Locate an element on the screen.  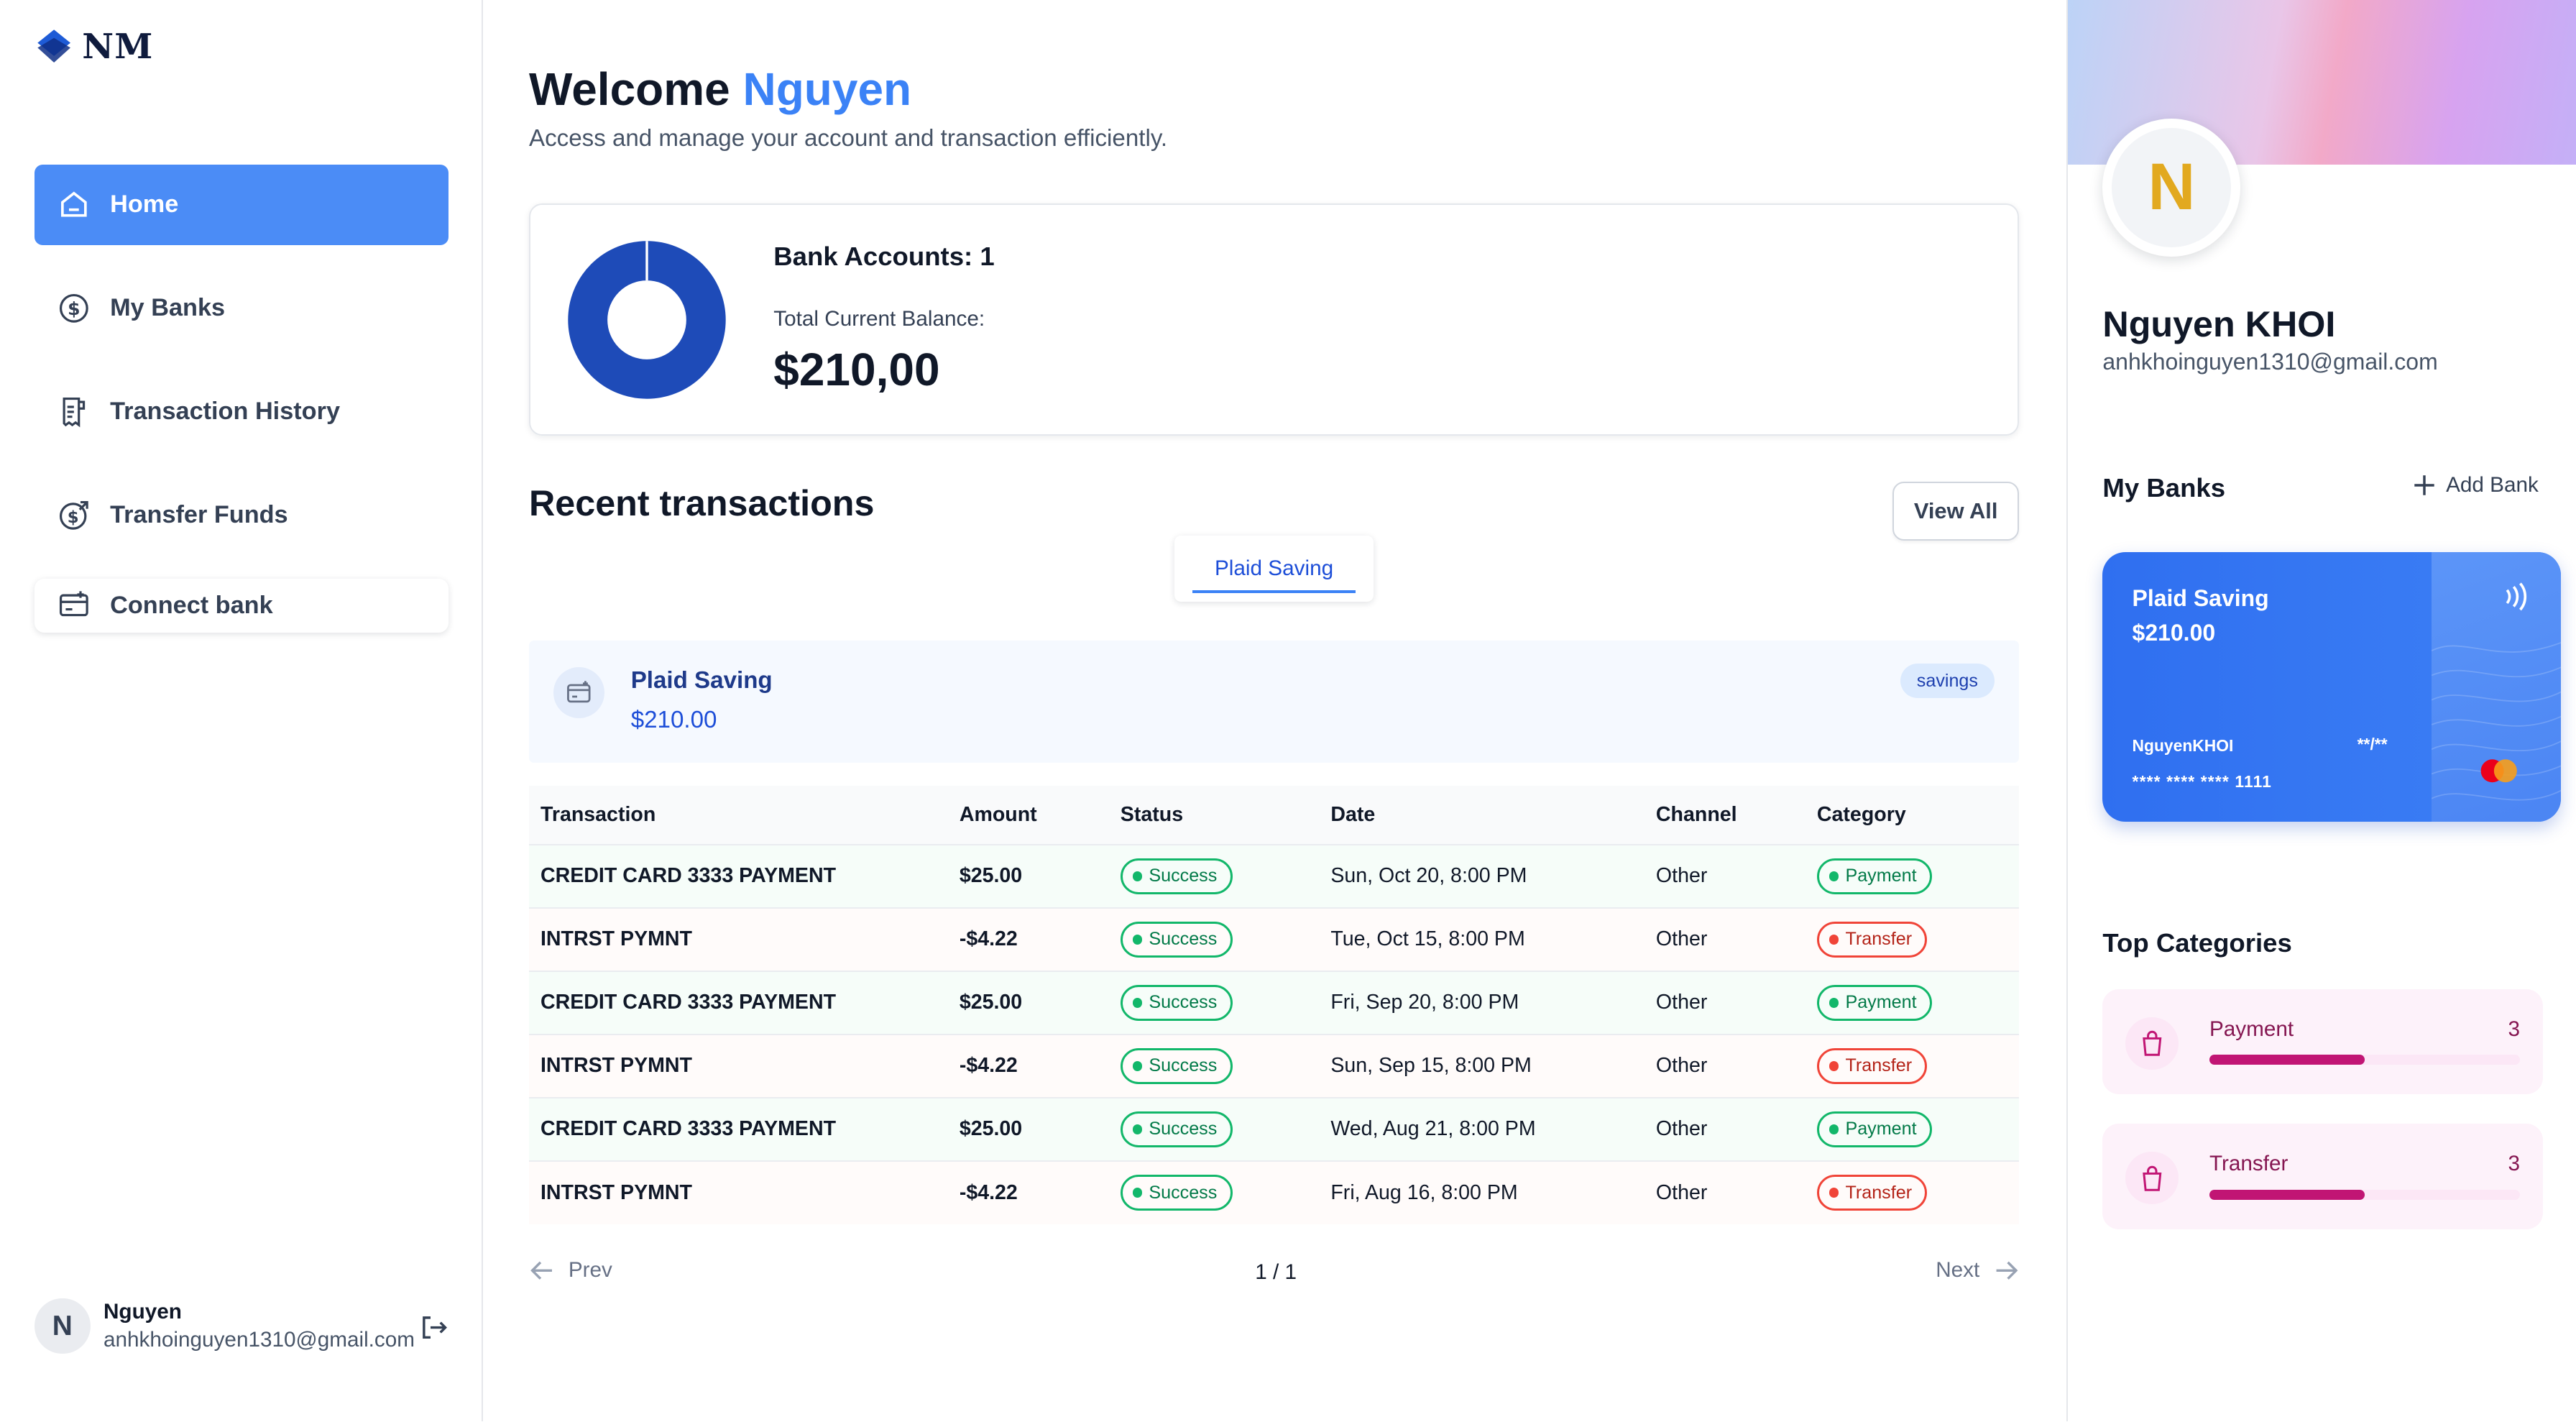
nav-home: Home is located at coordinates (241, 205).